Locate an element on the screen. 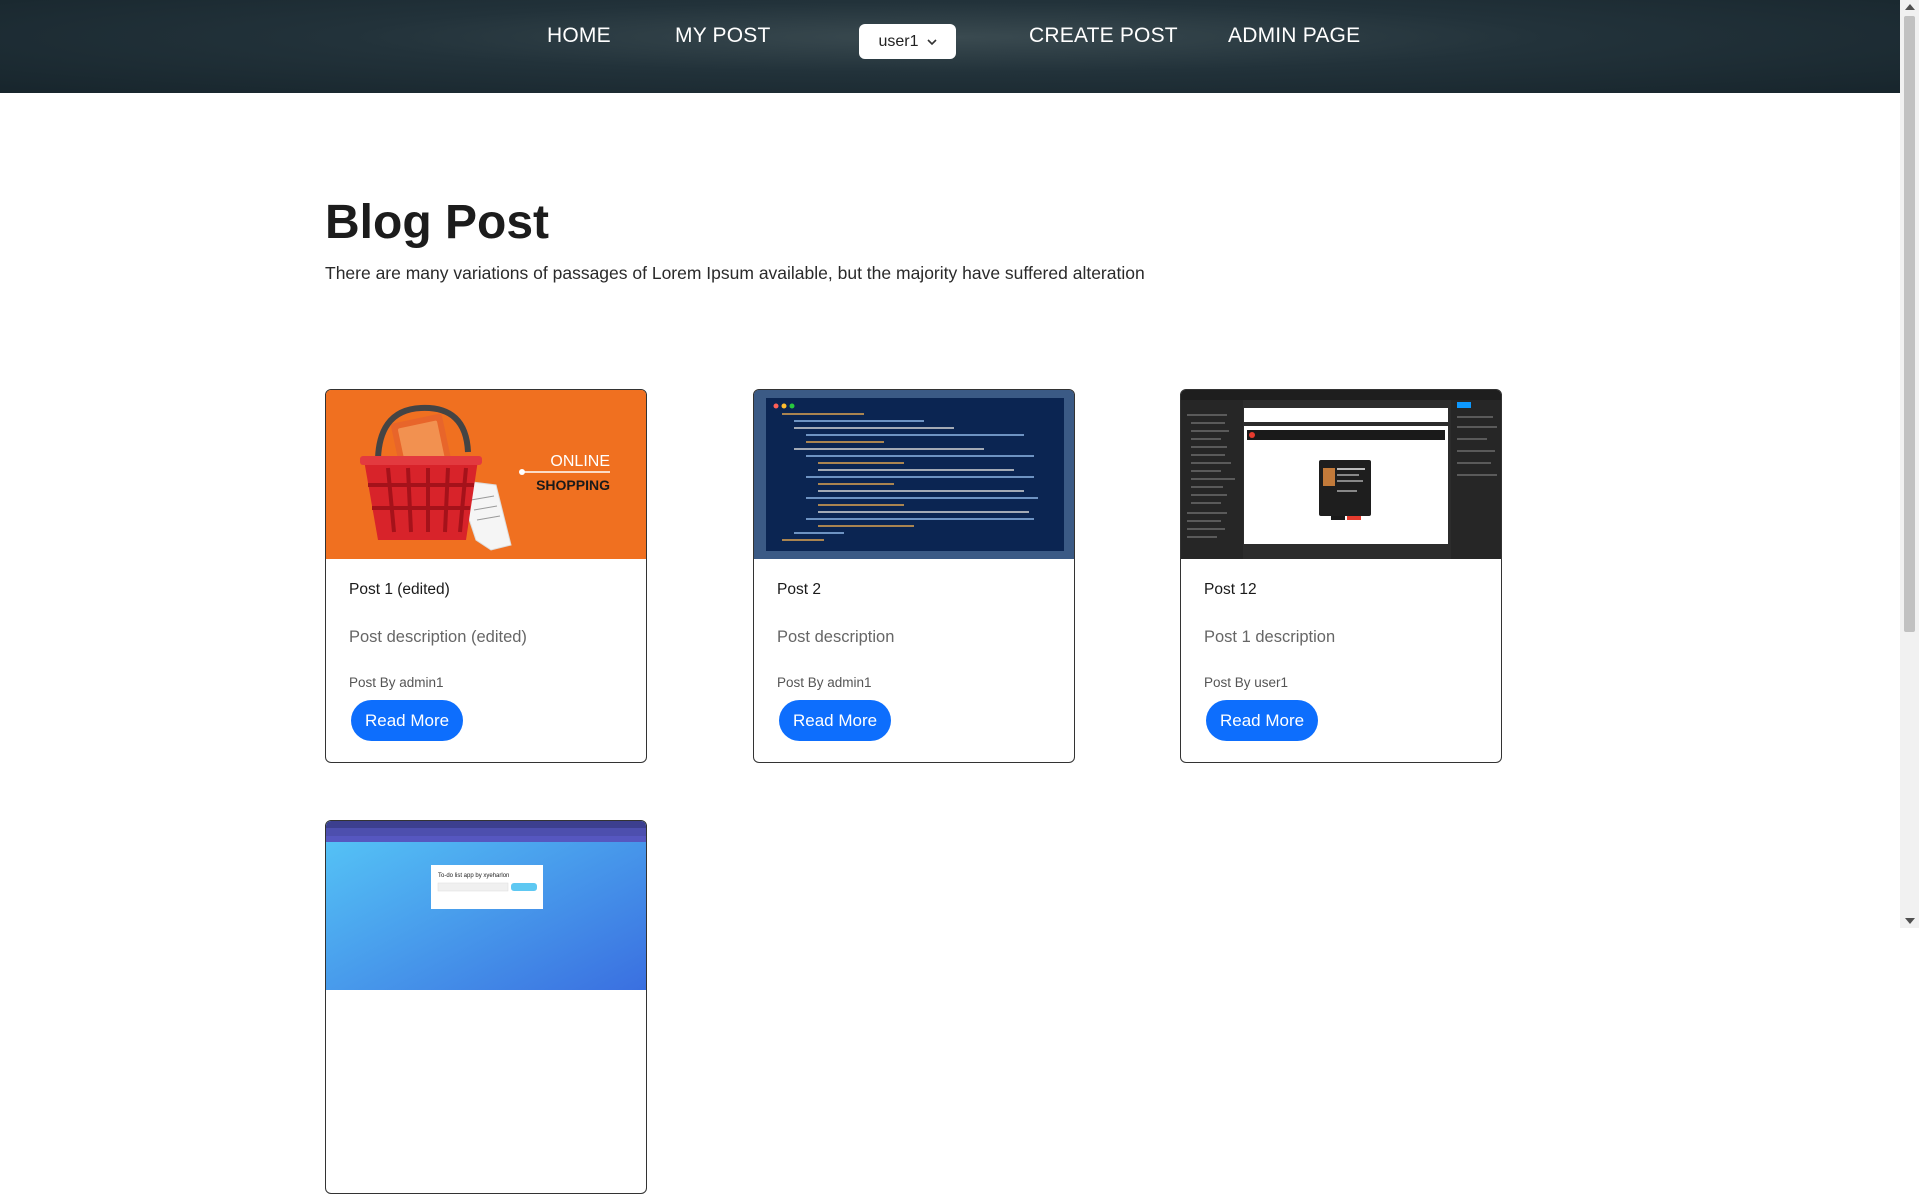  post-image-design-tool is located at coordinates (1341, 474).